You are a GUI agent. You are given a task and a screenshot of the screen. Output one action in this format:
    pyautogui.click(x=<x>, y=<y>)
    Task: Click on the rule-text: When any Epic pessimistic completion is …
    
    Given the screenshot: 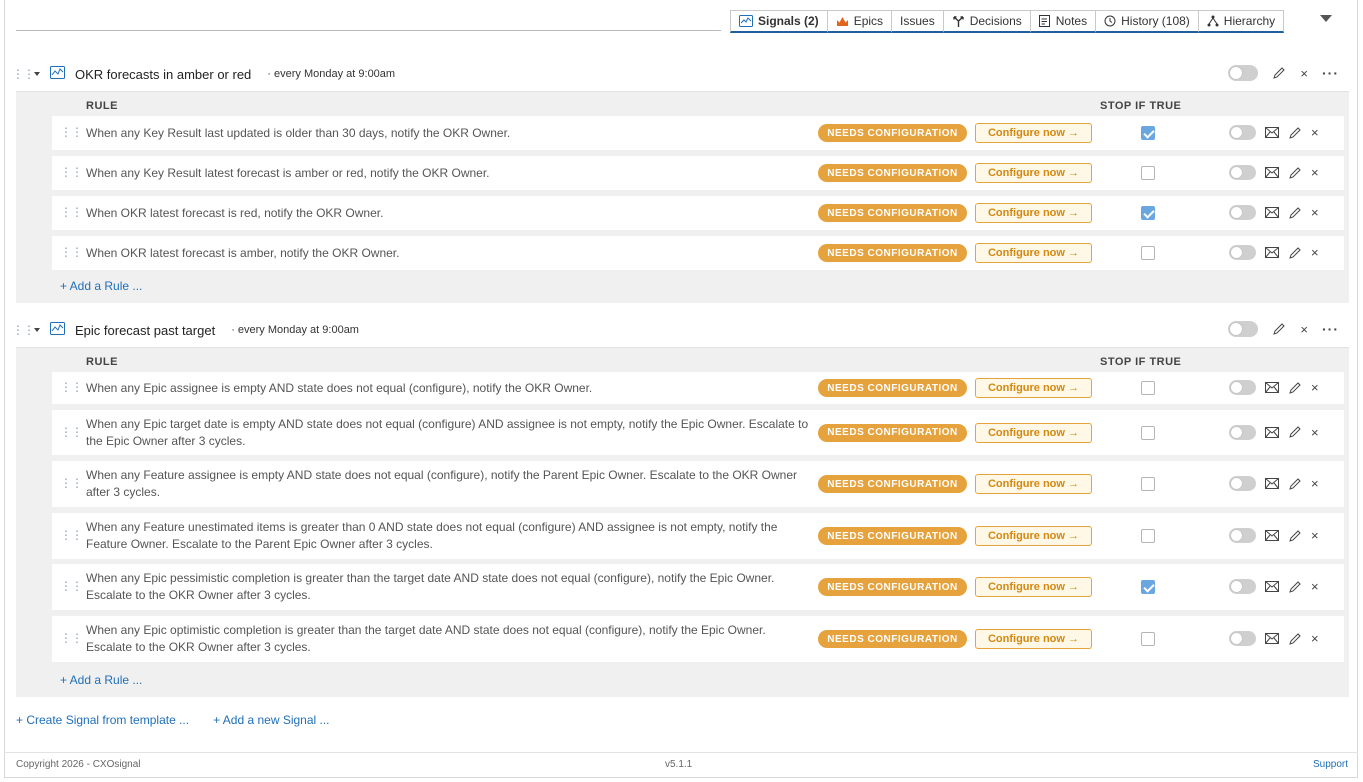 What is the action you would take?
    pyautogui.click(x=448, y=587)
    